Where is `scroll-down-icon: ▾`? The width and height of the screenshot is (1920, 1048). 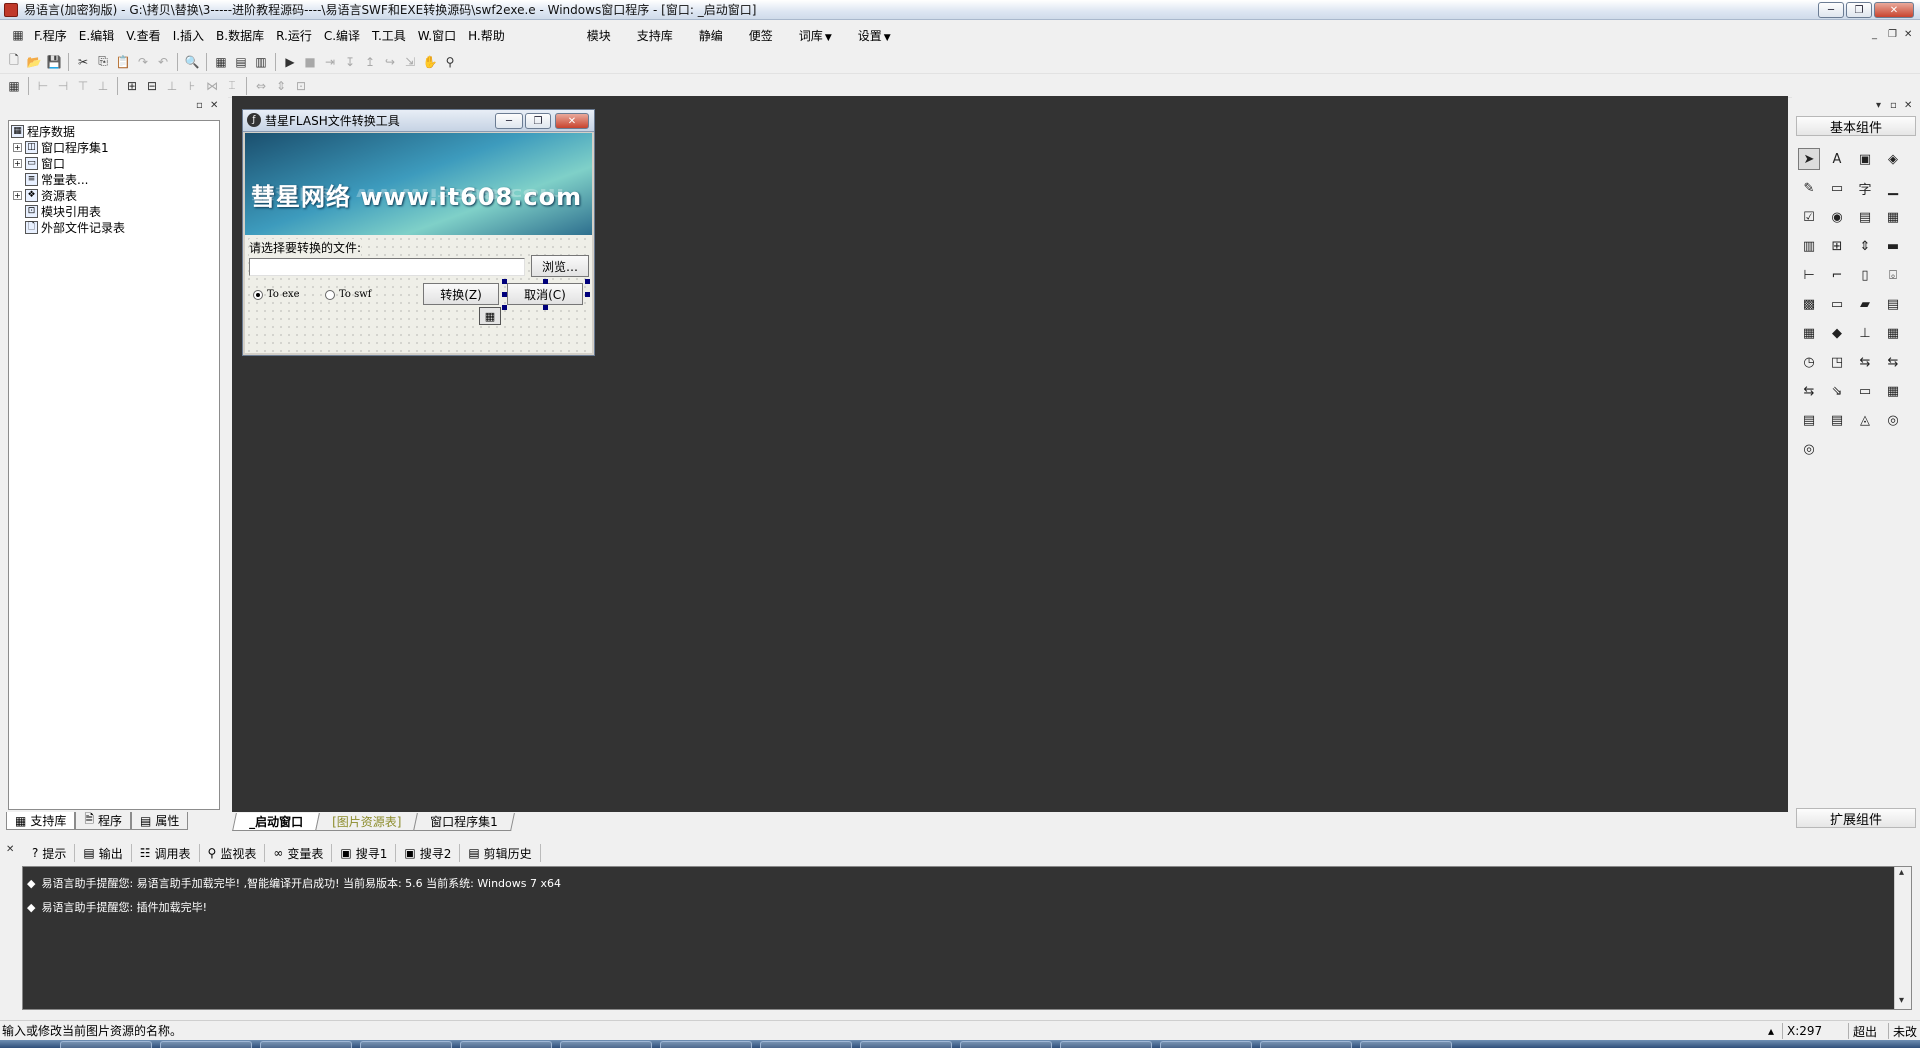
scroll-down-icon: ▾ is located at coordinates (1901, 1000).